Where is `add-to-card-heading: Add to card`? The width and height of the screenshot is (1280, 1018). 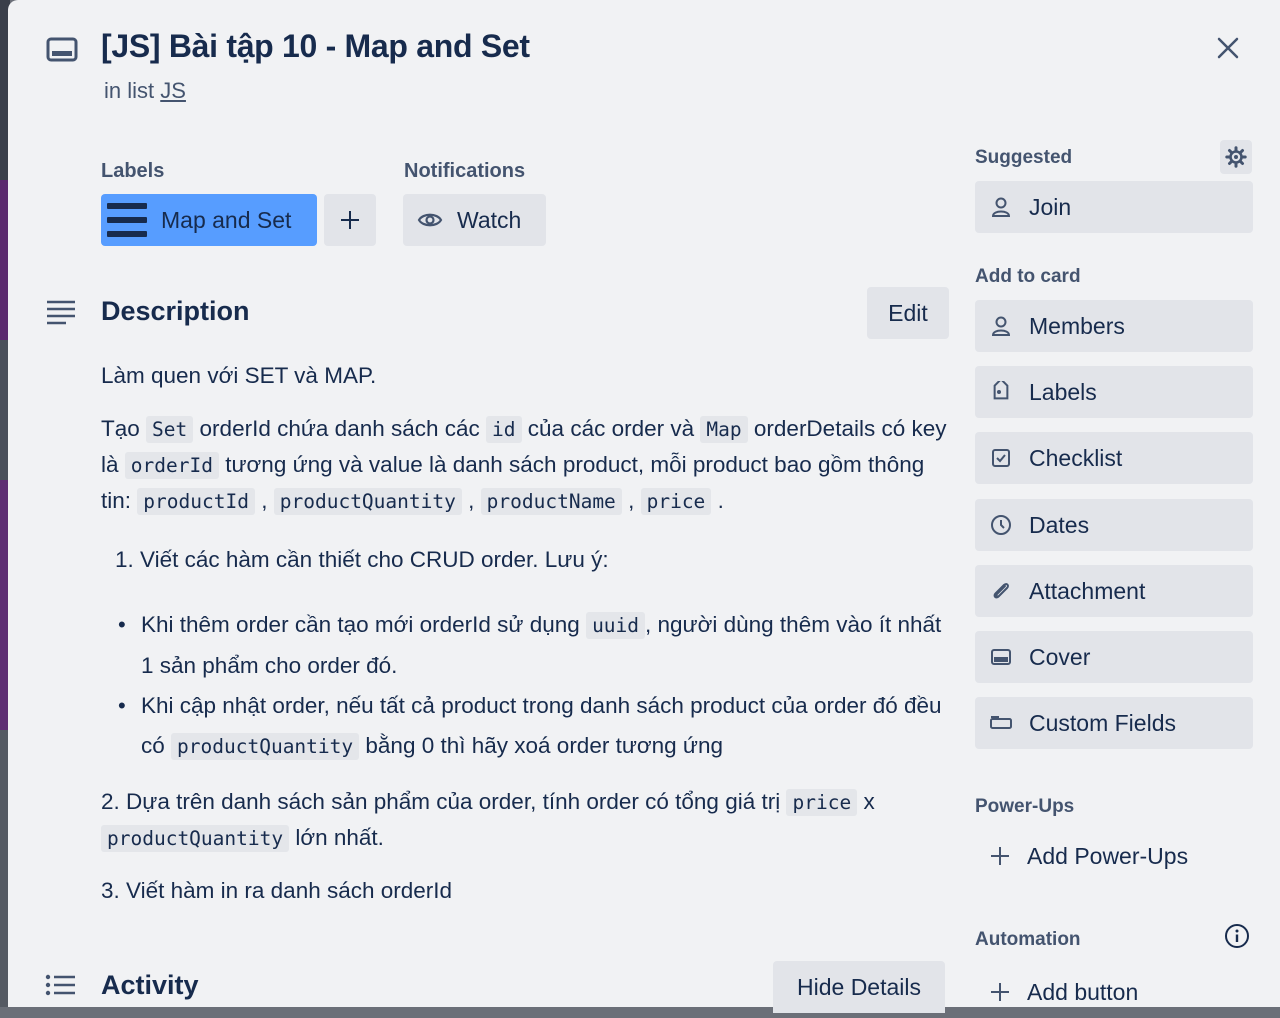
add-to-card-heading: Add to card is located at coordinates (1028, 276).